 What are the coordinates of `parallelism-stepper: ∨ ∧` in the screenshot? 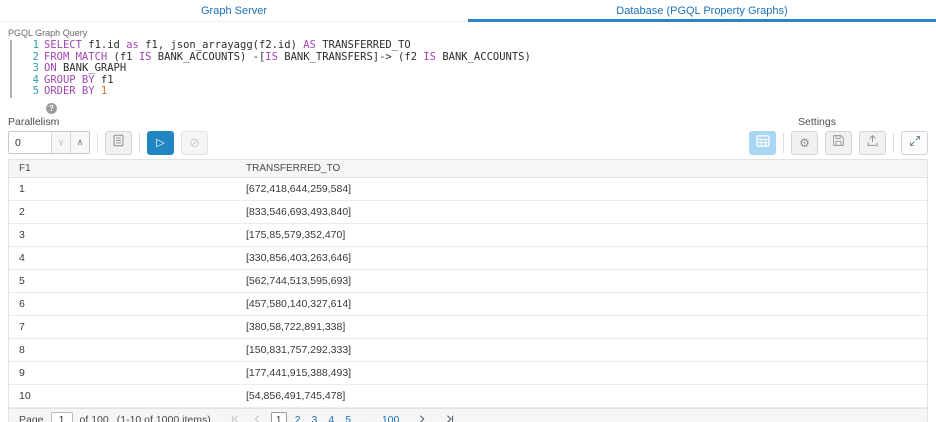 It's located at (49, 142).